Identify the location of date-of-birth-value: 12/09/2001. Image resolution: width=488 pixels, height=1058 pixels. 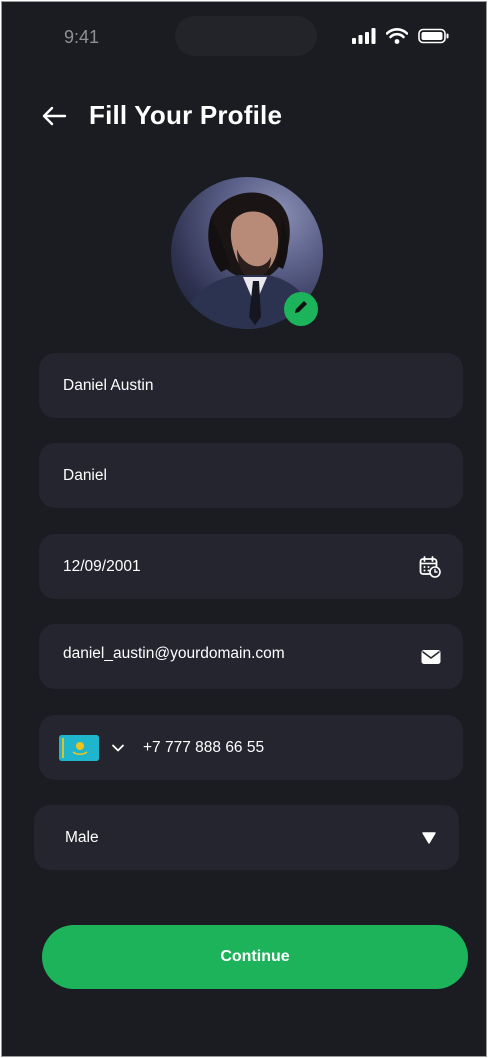
(102, 566).